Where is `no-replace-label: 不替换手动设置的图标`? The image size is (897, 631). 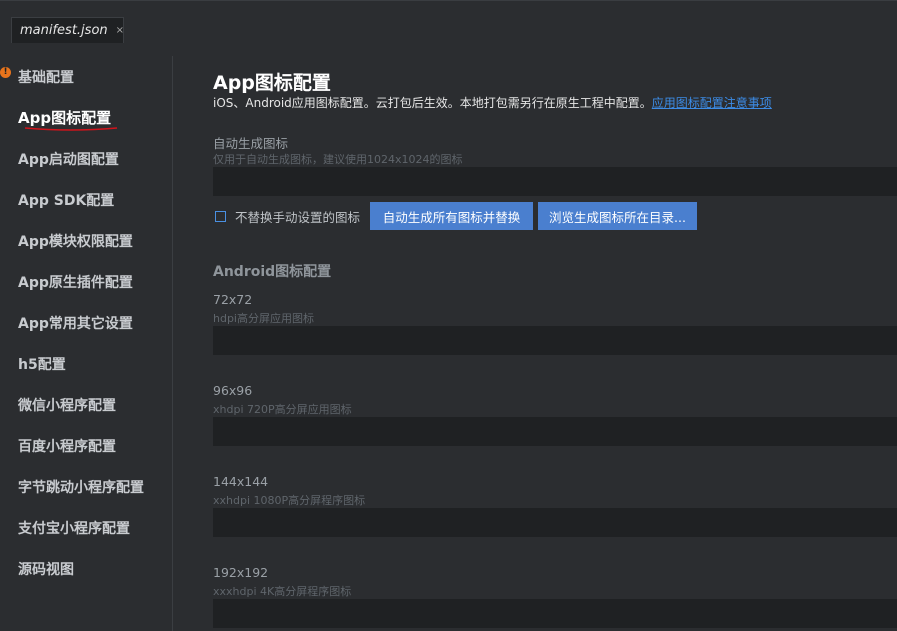
no-replace-label: 不替换手动设置的图标 is located at coordinates (298, 217).